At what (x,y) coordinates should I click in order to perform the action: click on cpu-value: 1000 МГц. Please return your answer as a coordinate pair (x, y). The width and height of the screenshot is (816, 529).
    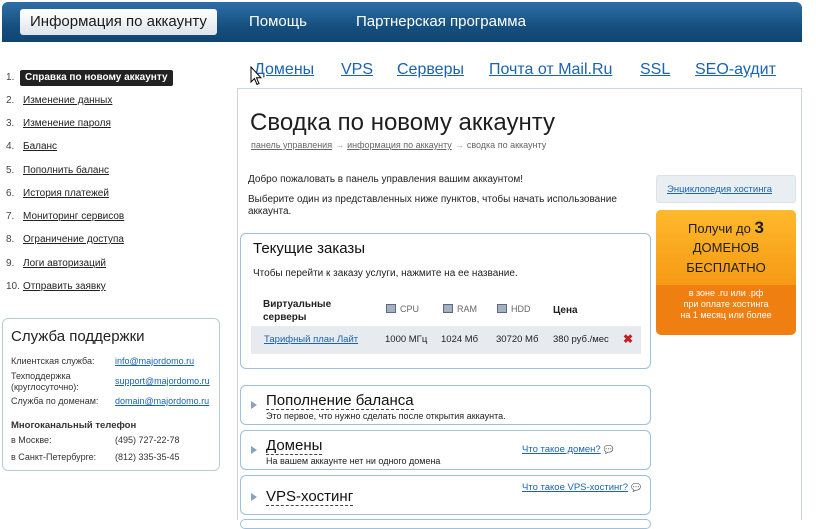
    Looking at the image, I should click on (406, 339).